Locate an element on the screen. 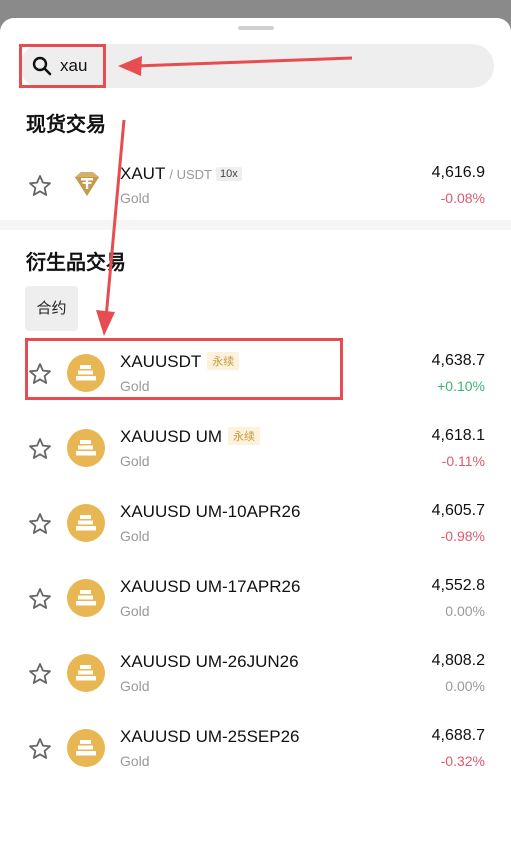 This screenshot has height=860, width=511. derivative-price: 4,605.7 is located at coordinates (458, 510).